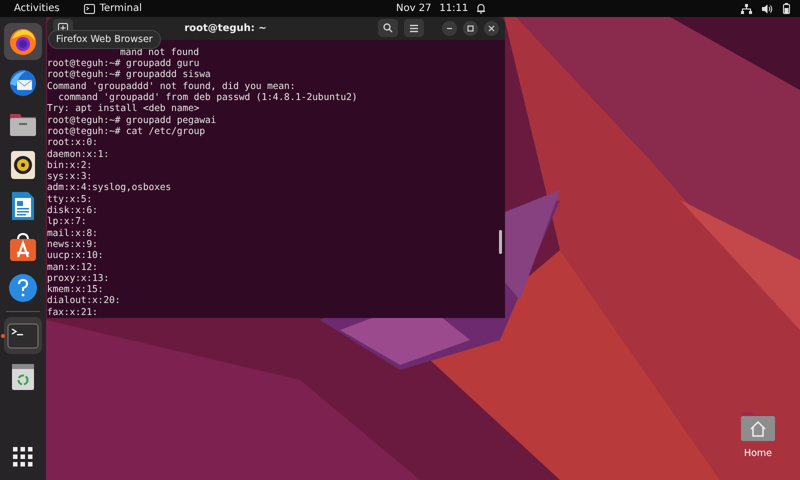 The width and height of the screenshot is (800, 480). What do you see at coordinates (75, 256) in the screenshot?
I see `terminal-line: uucp:x:10:` at bounding box center [75, 256].